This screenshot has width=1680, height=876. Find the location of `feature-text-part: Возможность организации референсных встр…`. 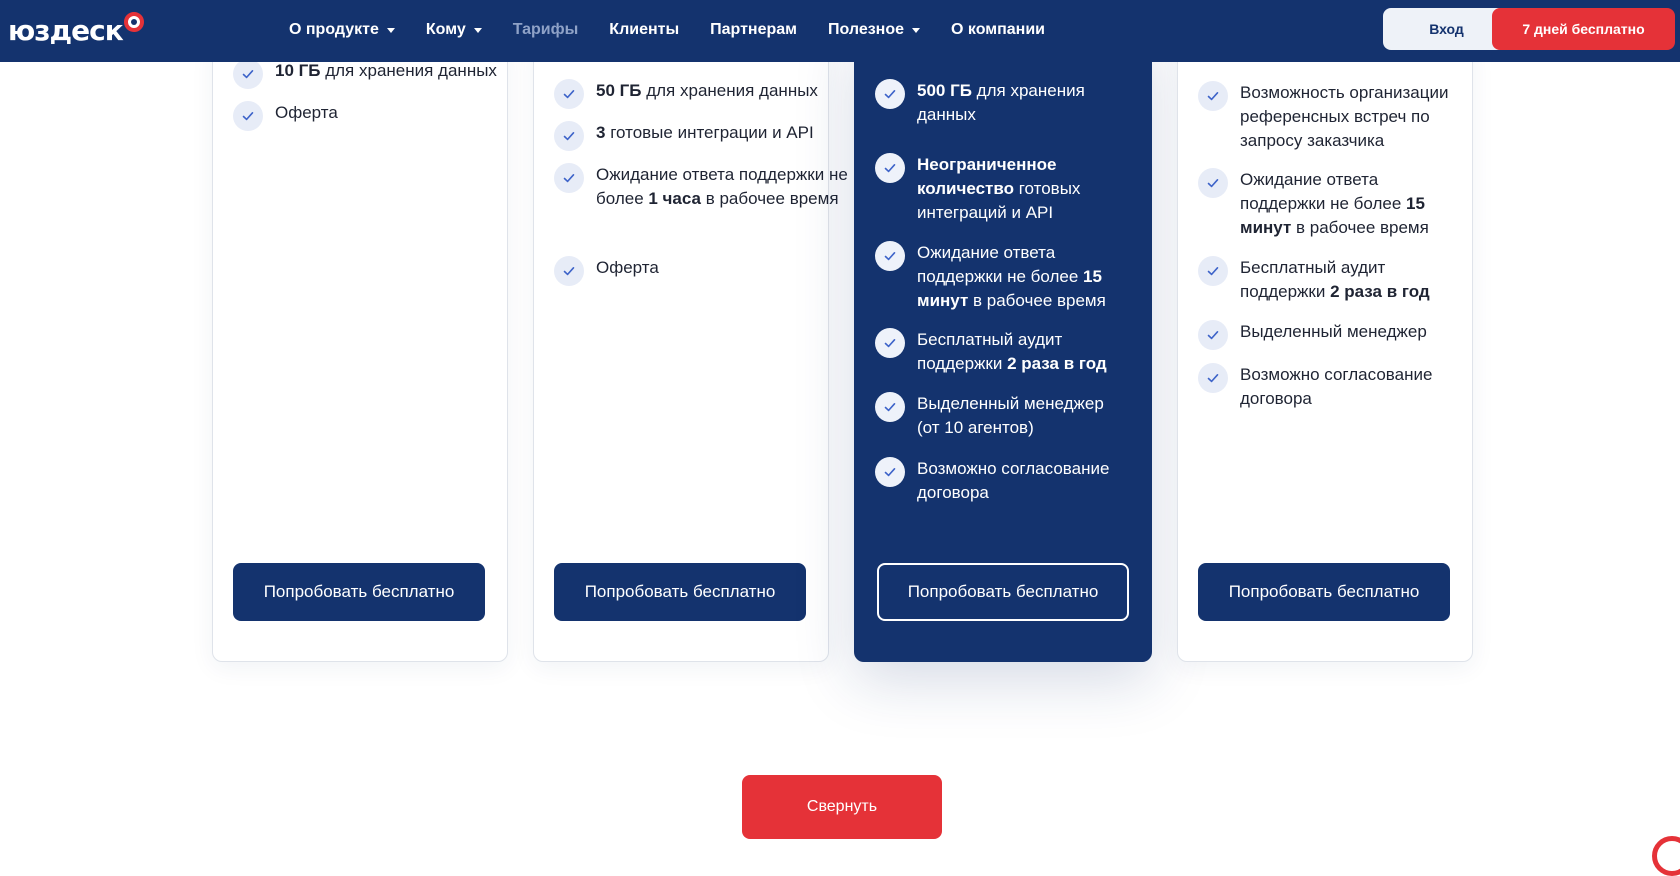

feature-text-part: Возможность организации референсных встр… is located at coordinates (1344, 116).